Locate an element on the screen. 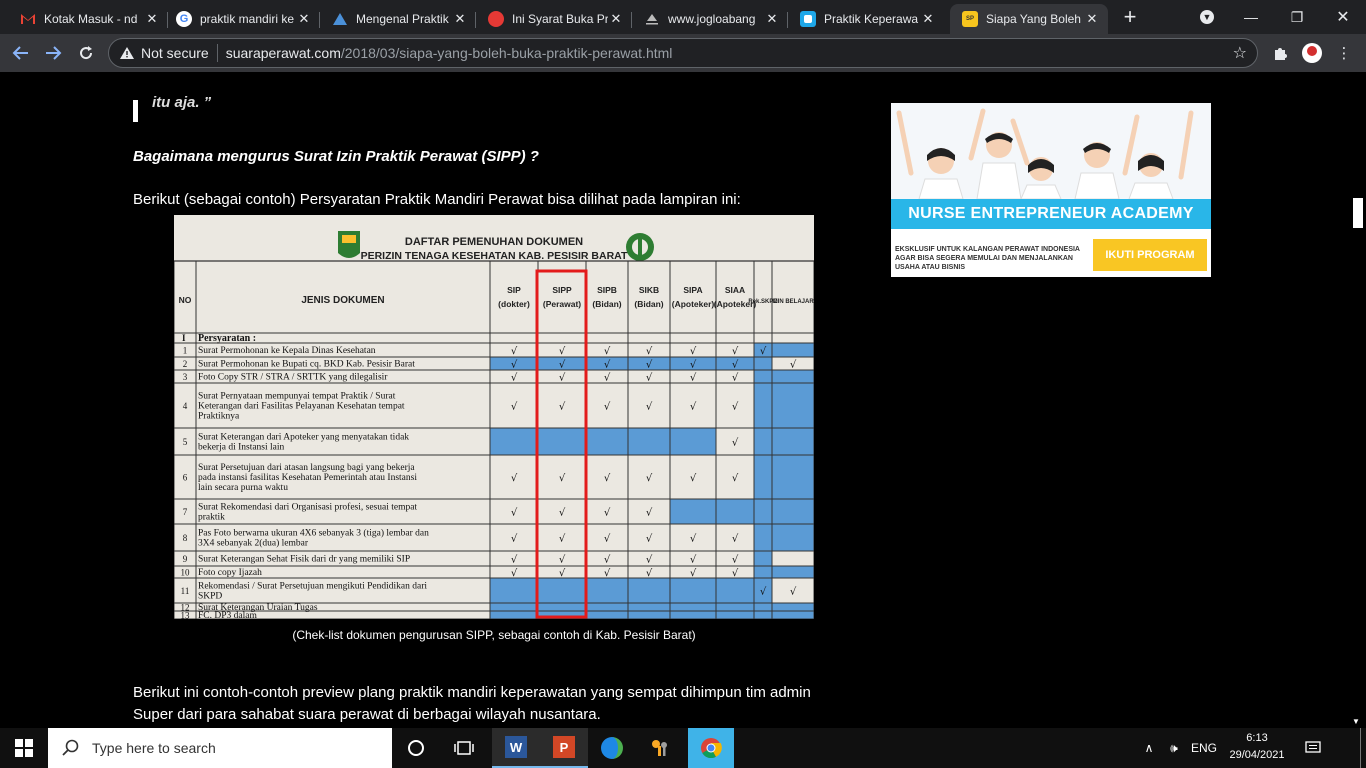 The height and width of the screenshot is (768, 1366). new-tab-button: + is located at coordinates (1130, 18).